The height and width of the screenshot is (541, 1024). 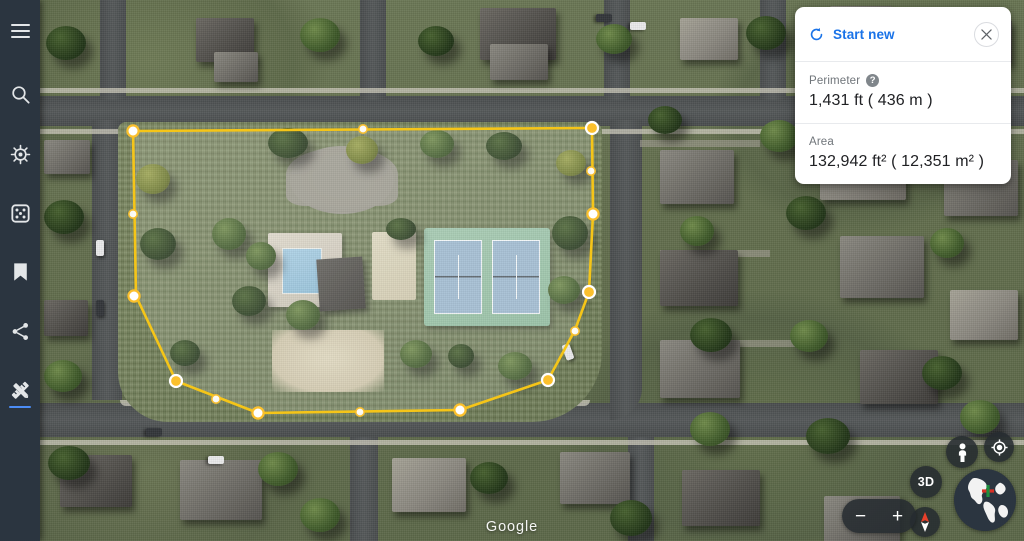 I want to click on google-watermark: Google, so click(x=512, y=527).